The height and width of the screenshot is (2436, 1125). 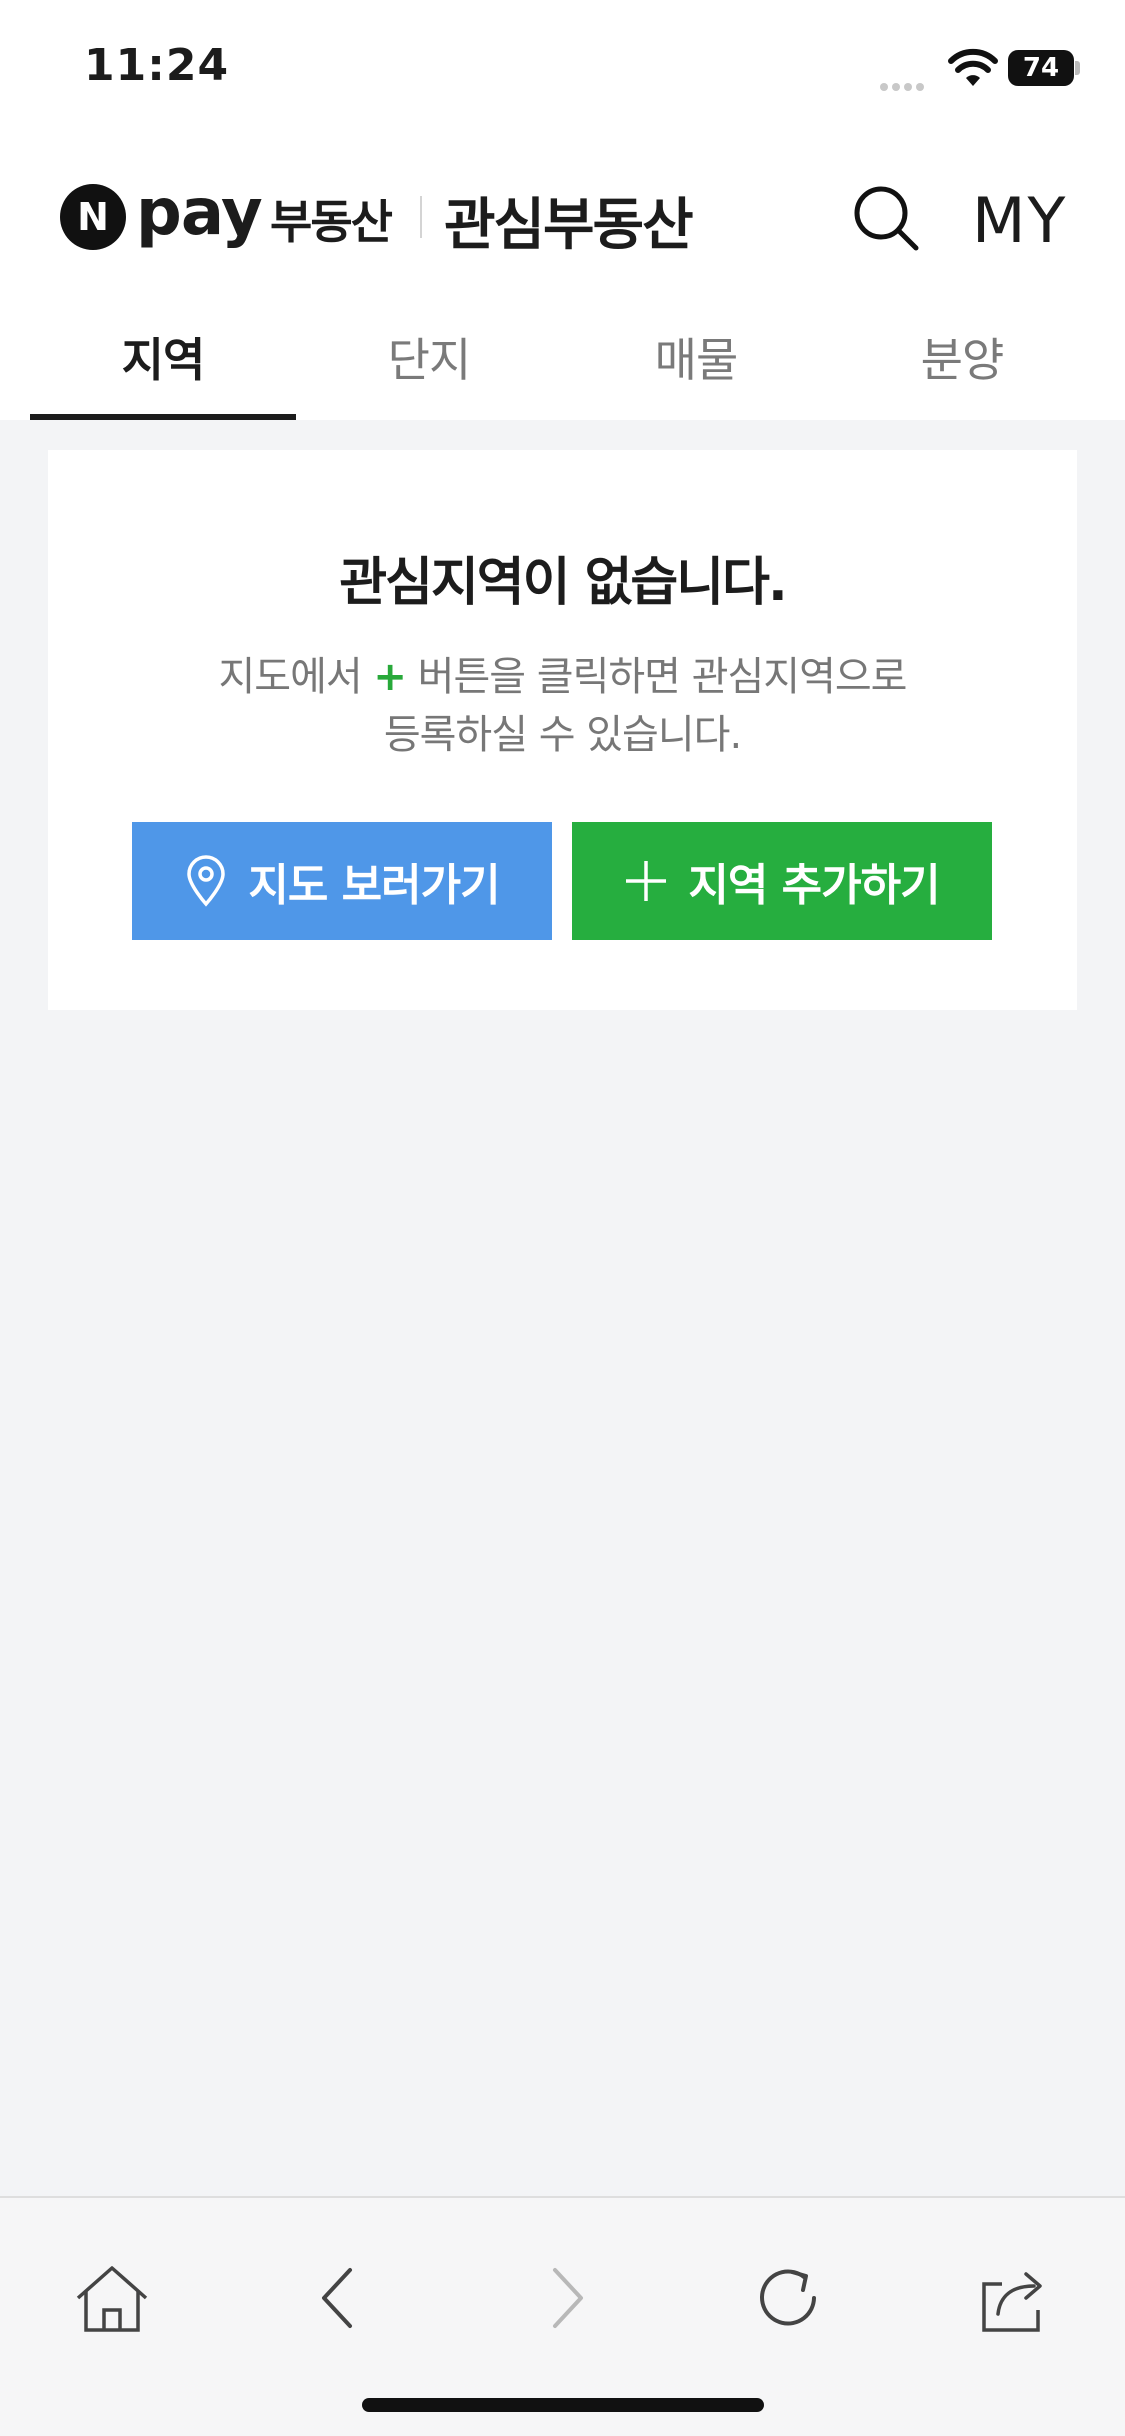 I want to click on header-divider, so click(x=421, y=217).